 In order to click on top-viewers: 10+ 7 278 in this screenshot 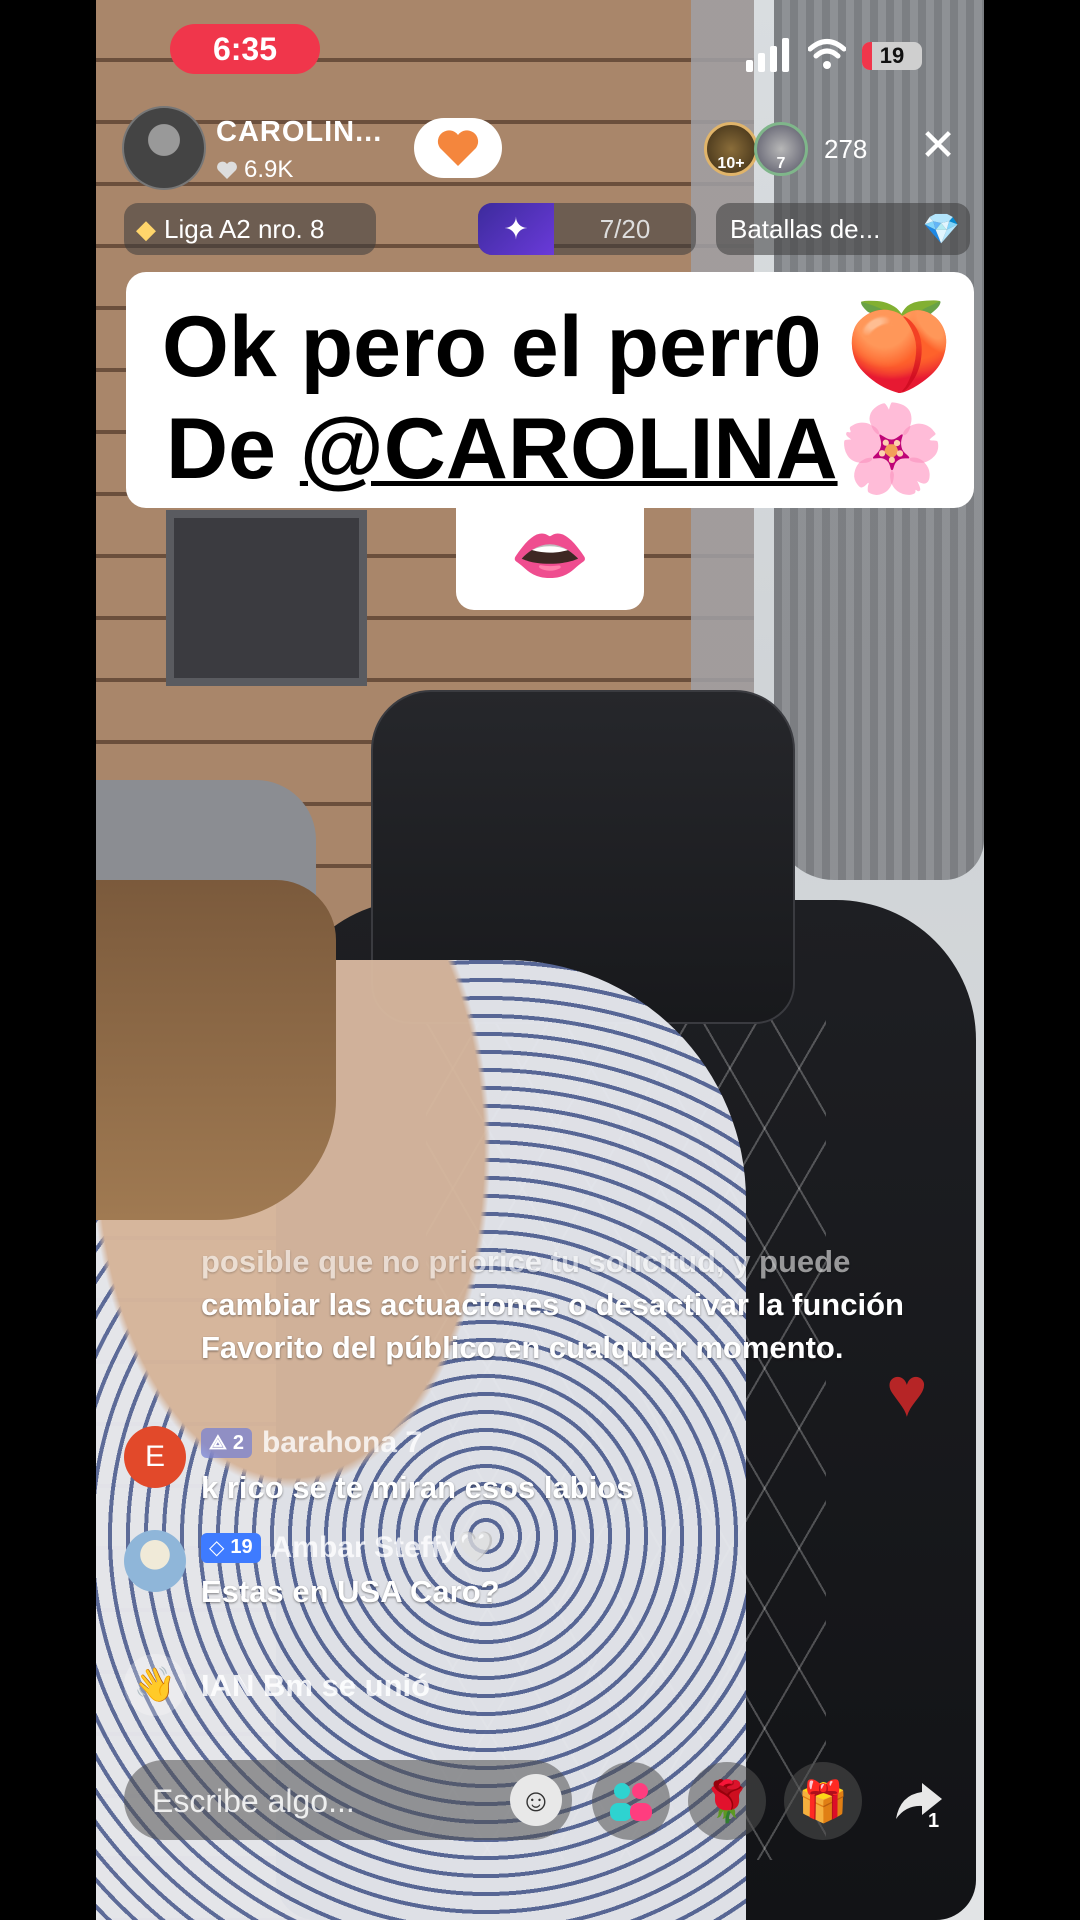, I will do `click(785, 149)`.